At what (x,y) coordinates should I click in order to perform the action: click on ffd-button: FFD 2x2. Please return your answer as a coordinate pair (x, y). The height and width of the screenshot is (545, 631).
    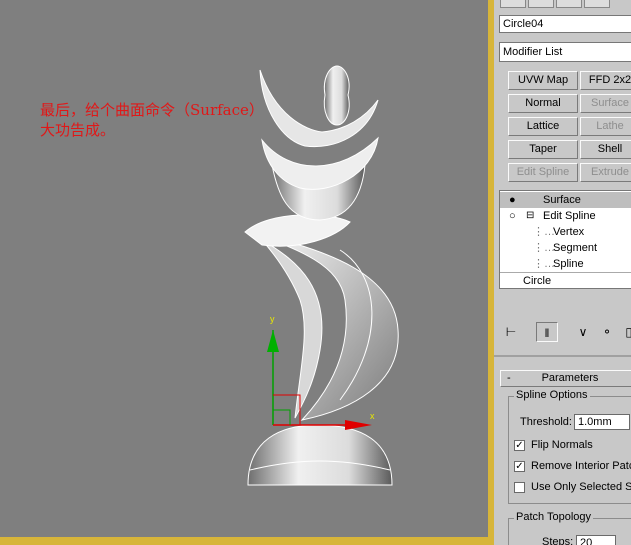
    Looking at the image, I should click on (605, 80).